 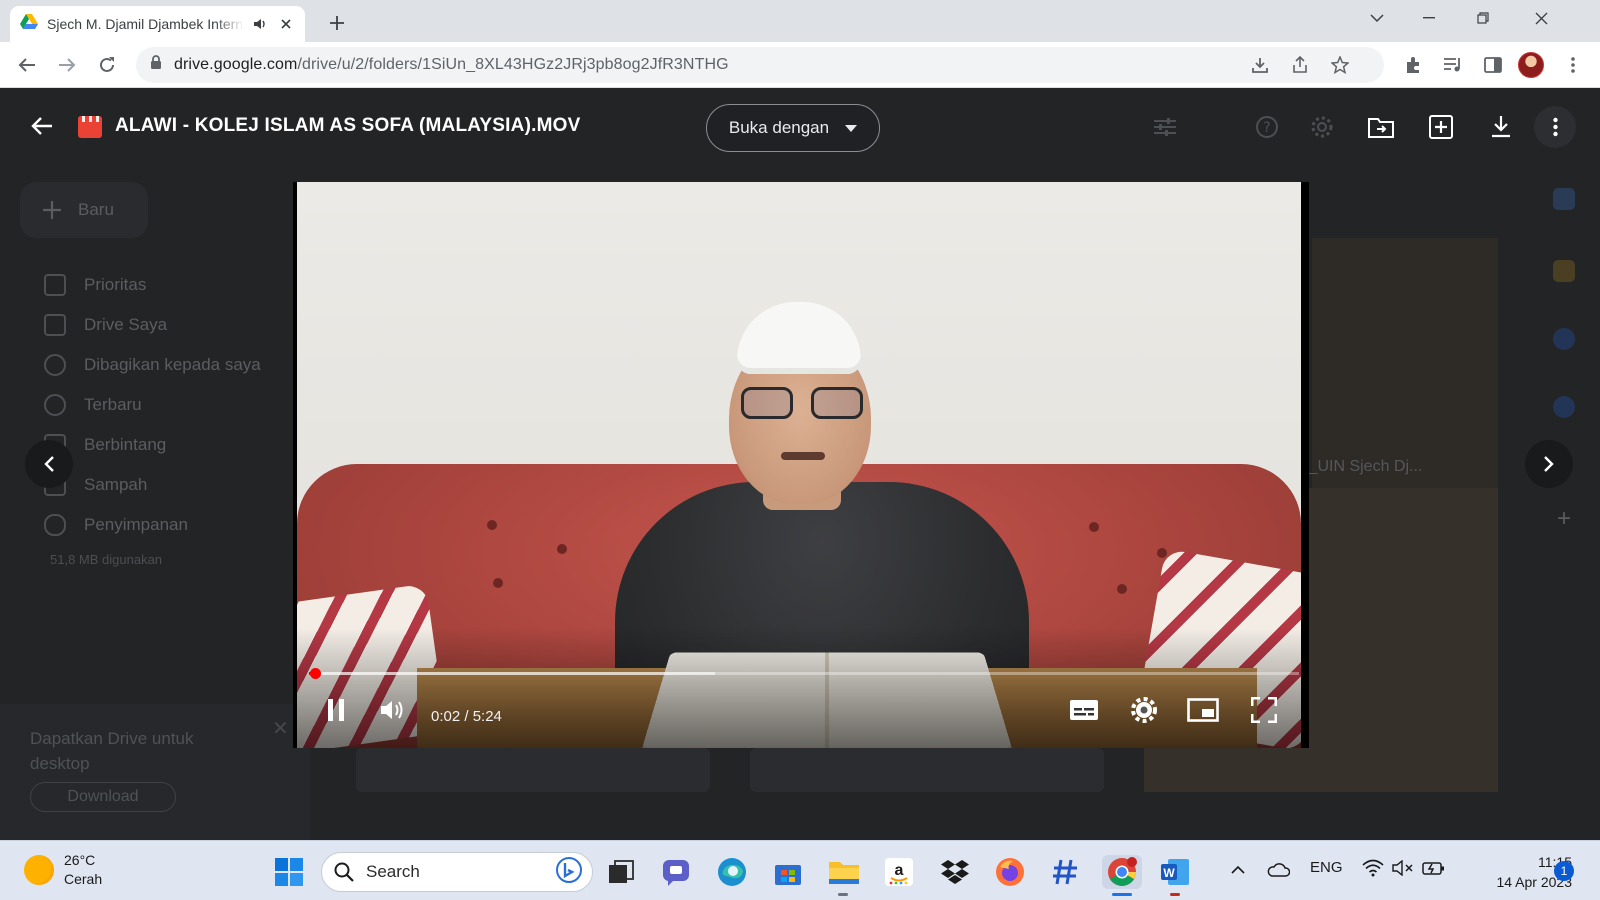 What do you see at coordinates (1260, 65) in the screenshot?
I see `install-app-icon` at bounding box center [1260, 65].